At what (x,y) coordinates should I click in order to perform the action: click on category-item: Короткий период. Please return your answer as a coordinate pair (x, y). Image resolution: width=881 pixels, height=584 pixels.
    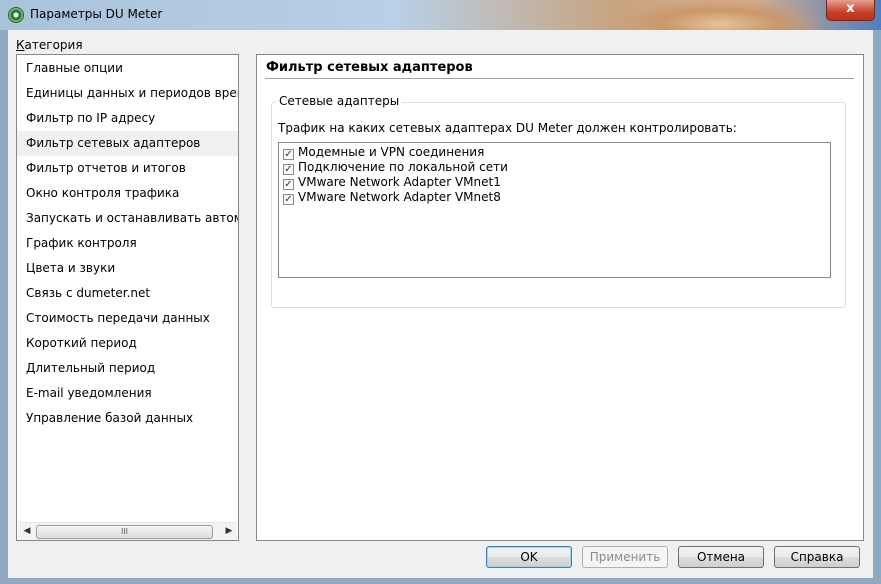
    Looking at the image, I should click on (127, 343).